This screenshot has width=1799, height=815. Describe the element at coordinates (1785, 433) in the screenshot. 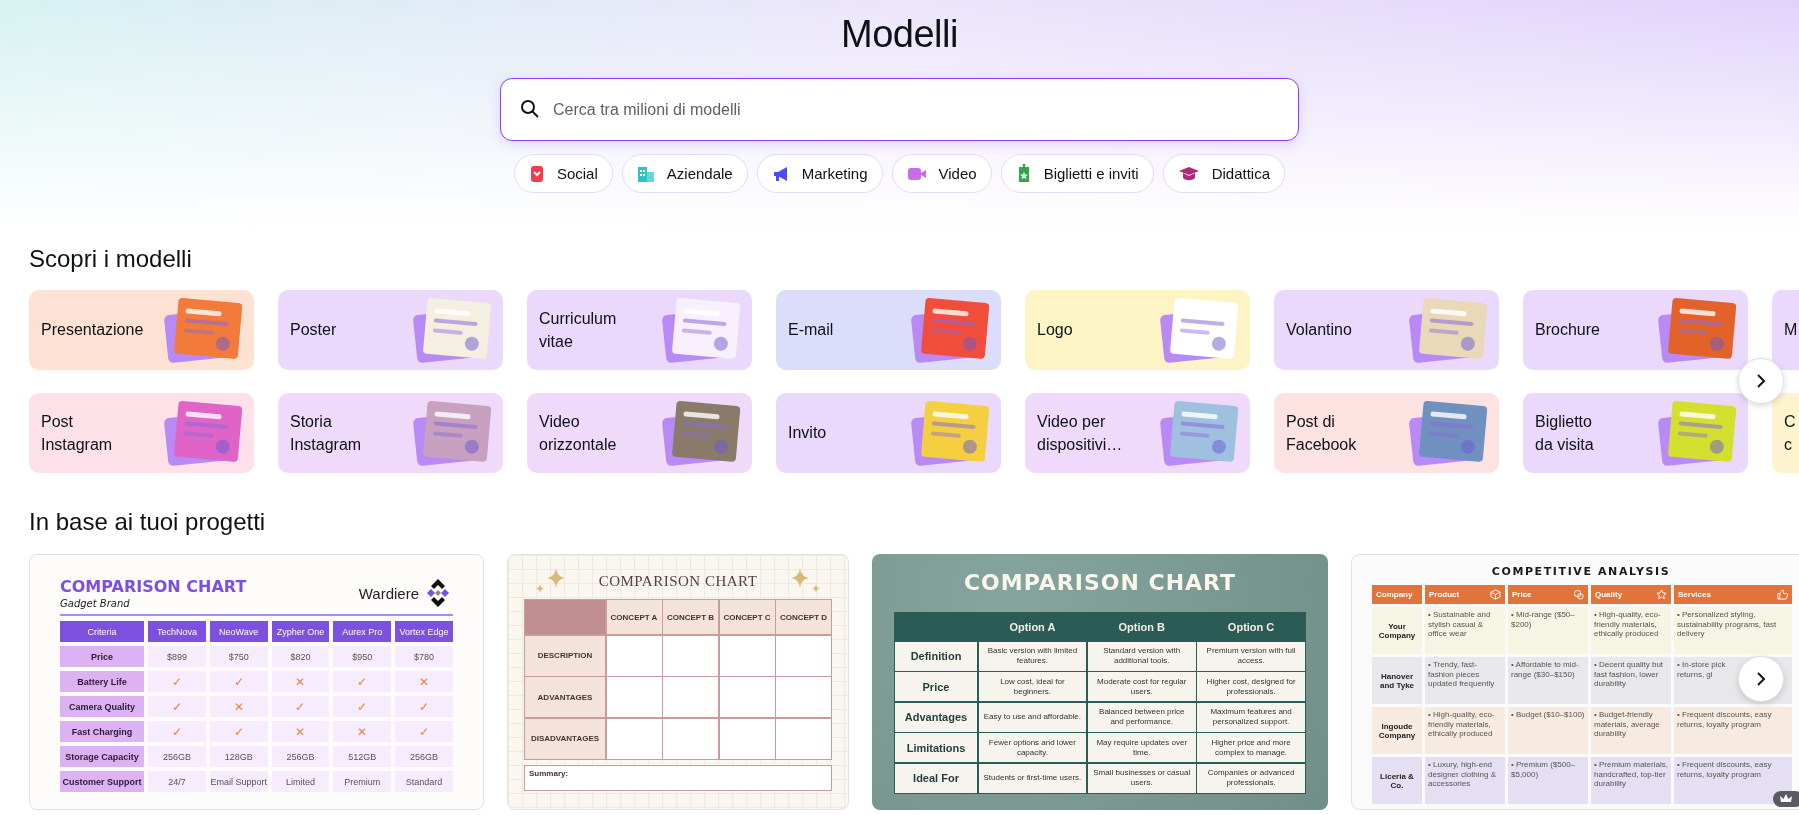

I see `category-card: C c` at that location.